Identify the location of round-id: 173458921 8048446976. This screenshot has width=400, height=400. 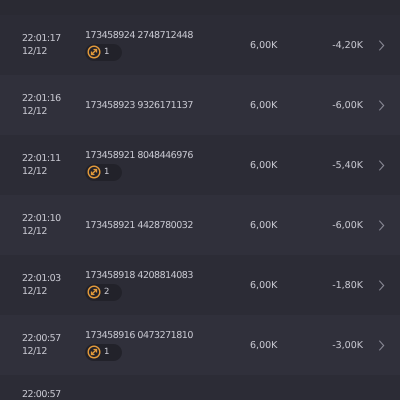
(139, 155).